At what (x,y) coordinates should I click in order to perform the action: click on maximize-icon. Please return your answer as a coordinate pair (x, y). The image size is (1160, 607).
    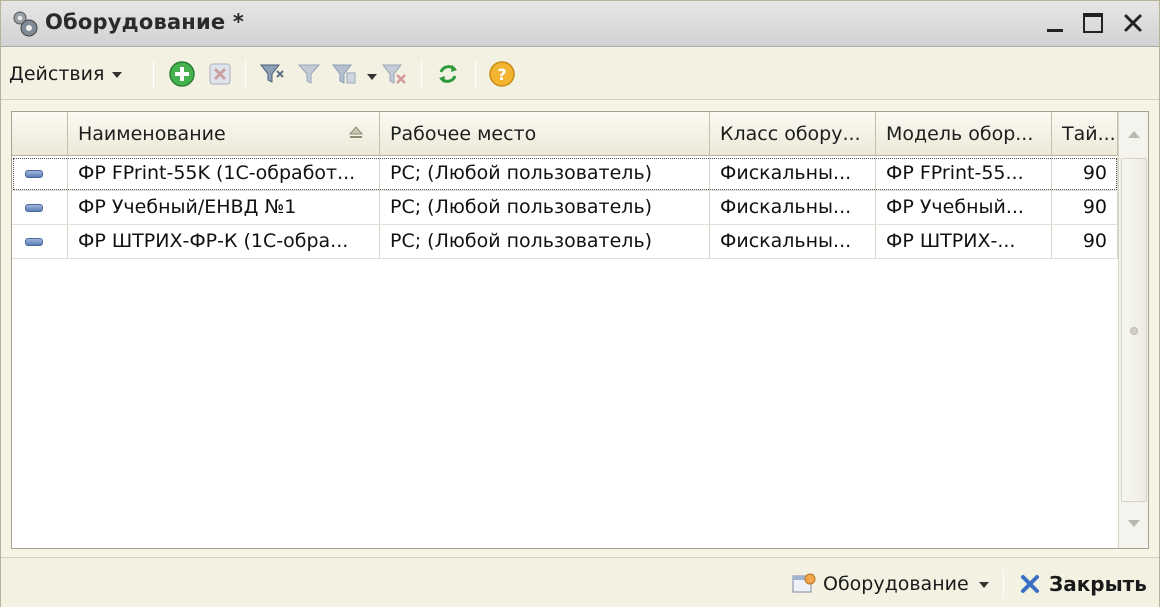
    Looking at the image, I should click on (1093, 23).